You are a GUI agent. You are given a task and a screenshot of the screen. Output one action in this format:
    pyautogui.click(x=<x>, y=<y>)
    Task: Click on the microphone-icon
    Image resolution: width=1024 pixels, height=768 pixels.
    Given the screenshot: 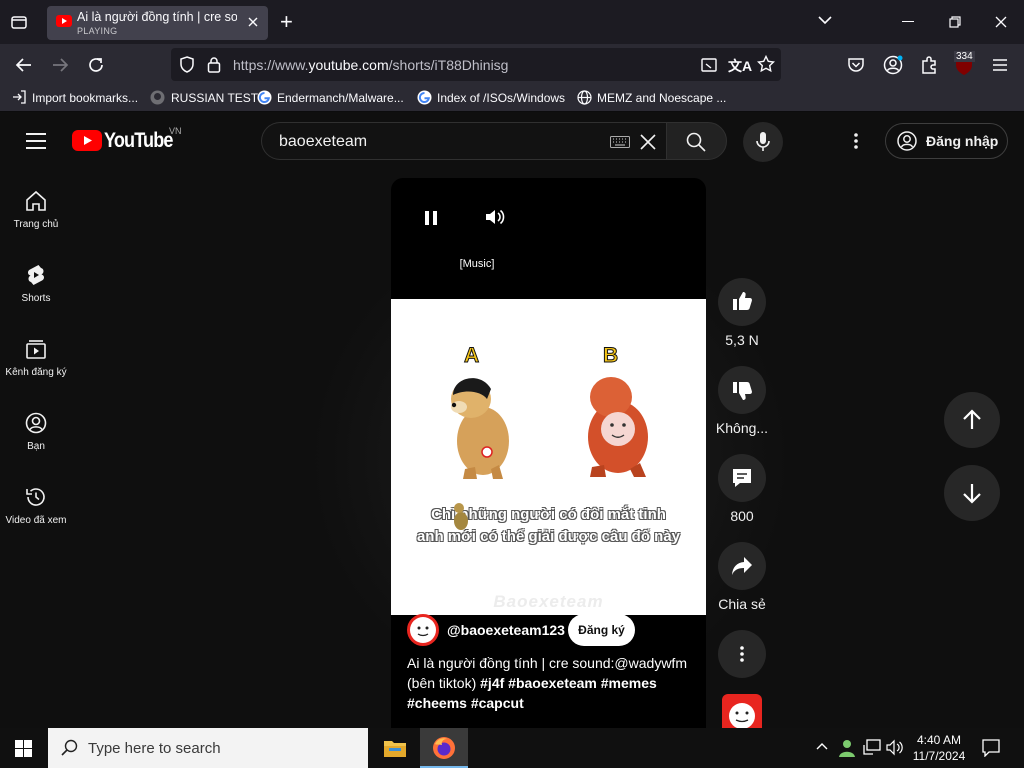 What is the action you would take?
    pyautogui.click(x=763, y=142)
    